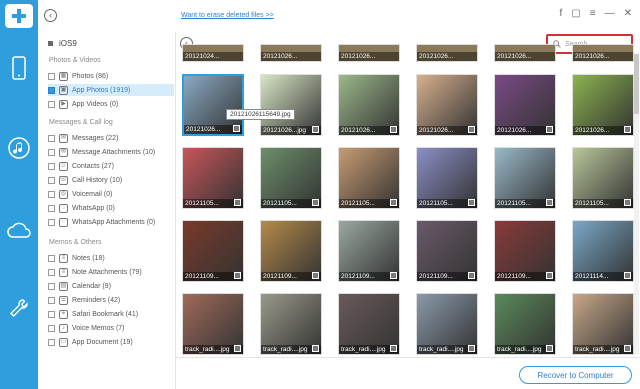 Image resolution: width=640 pixels, height=389 pixels. What do you see at coordinates (636, 204) in the screenshot?
I see `grid-scrollbar` at bounding box center [636, 204].